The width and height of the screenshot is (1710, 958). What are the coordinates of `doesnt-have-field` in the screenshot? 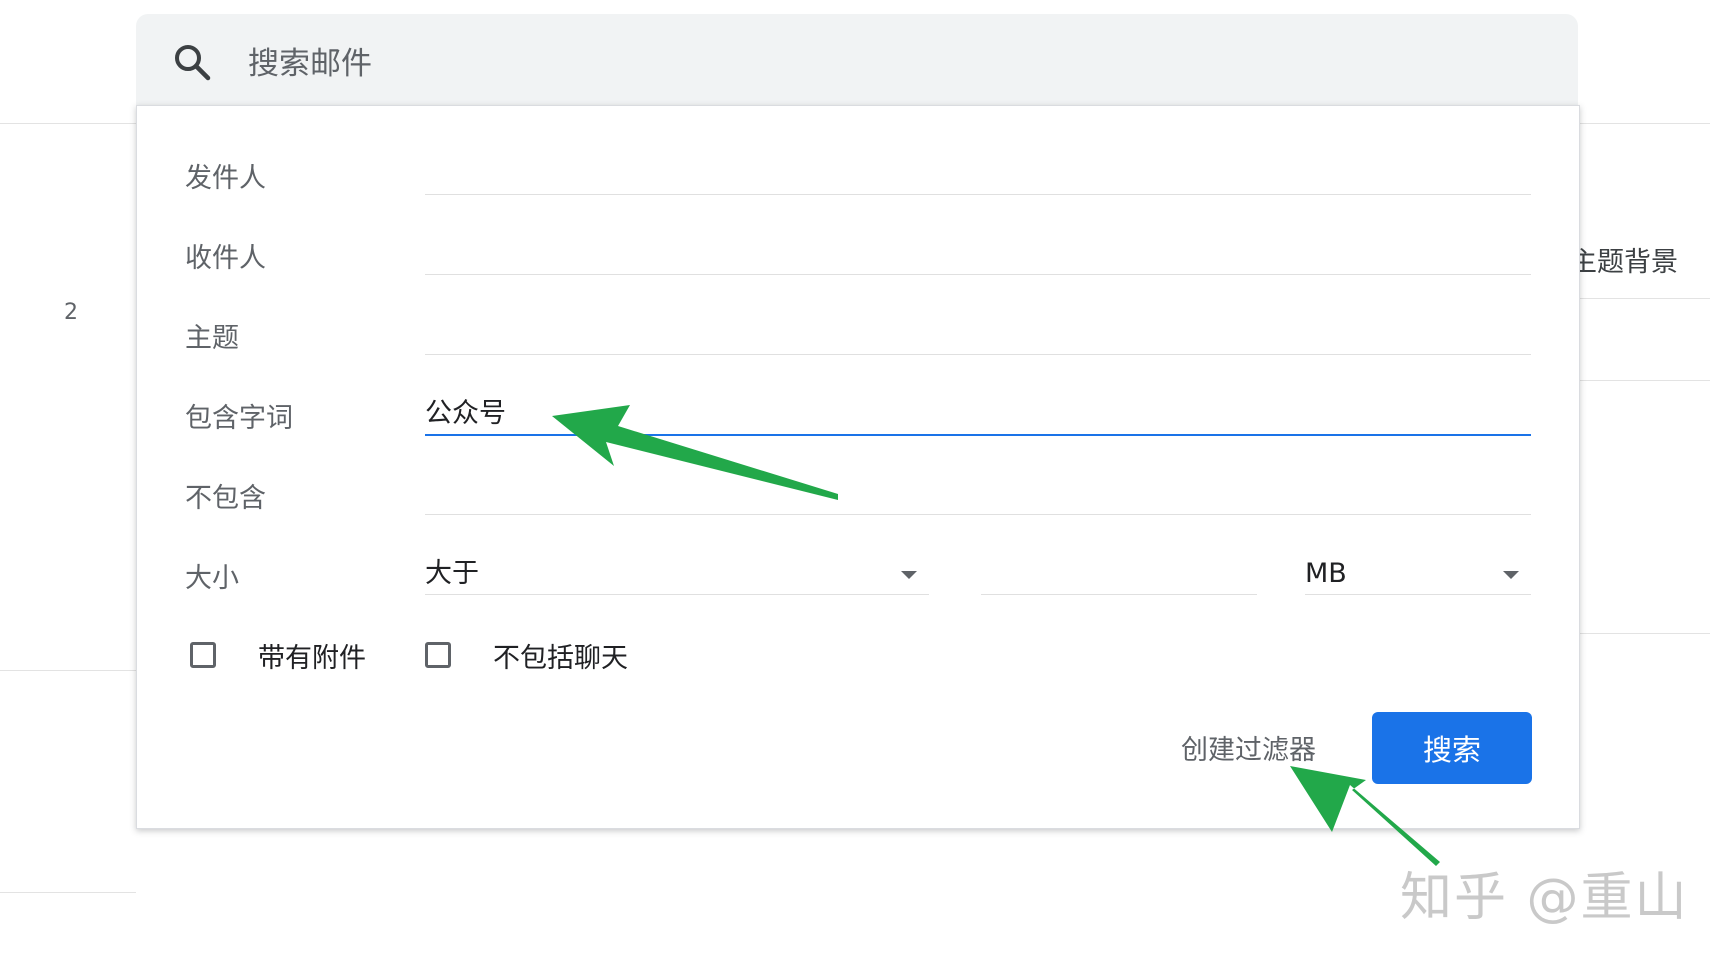 It's located at (978, 494).